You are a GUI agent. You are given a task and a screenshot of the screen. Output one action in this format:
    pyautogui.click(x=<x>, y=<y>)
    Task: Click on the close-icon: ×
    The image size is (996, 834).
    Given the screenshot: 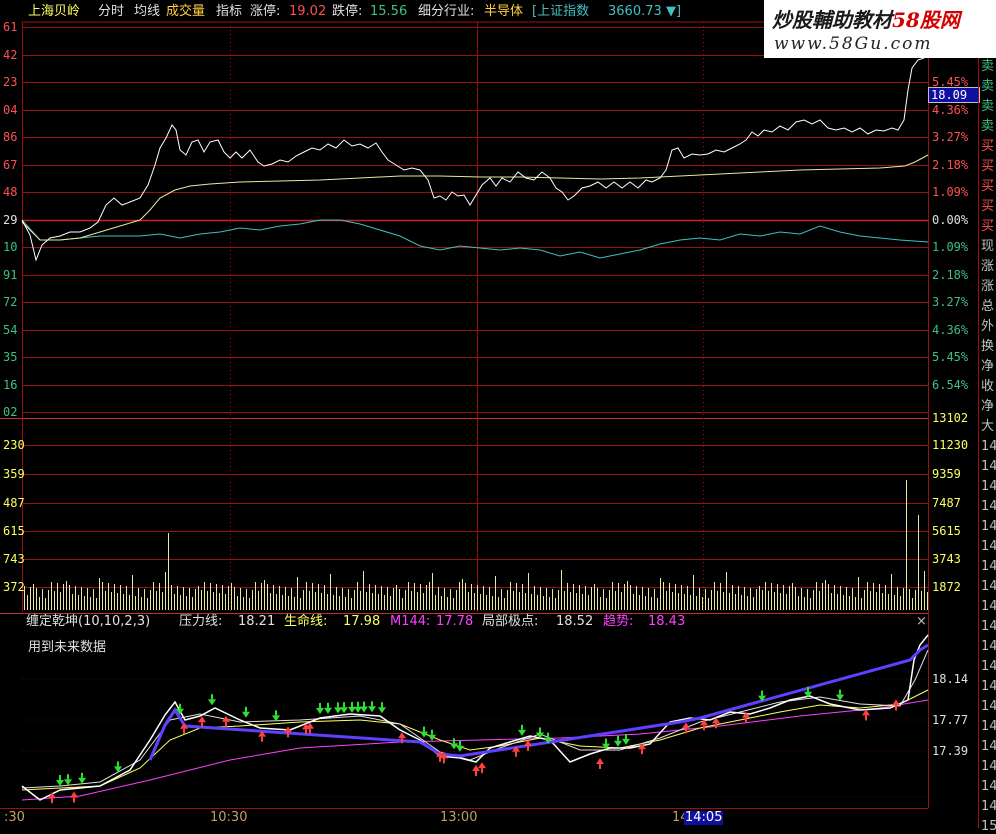 What is the action you would take?
    pyautogui.click(x=921, y=622)
    